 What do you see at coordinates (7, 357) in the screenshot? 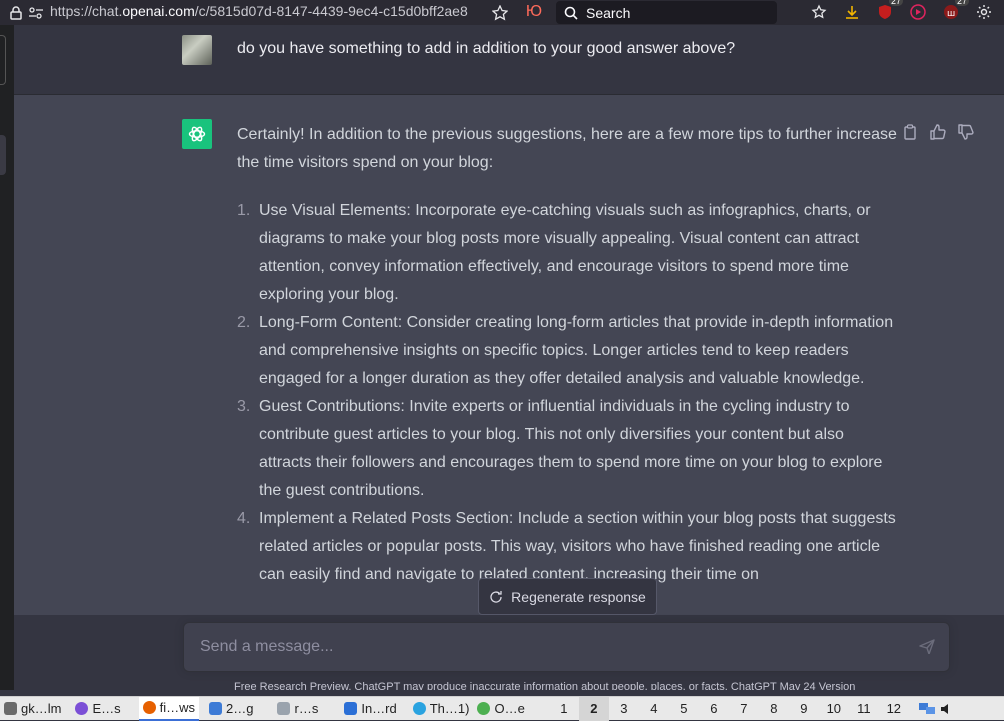
I see `collapsed-sidebar` at bounding box center [7, 357].